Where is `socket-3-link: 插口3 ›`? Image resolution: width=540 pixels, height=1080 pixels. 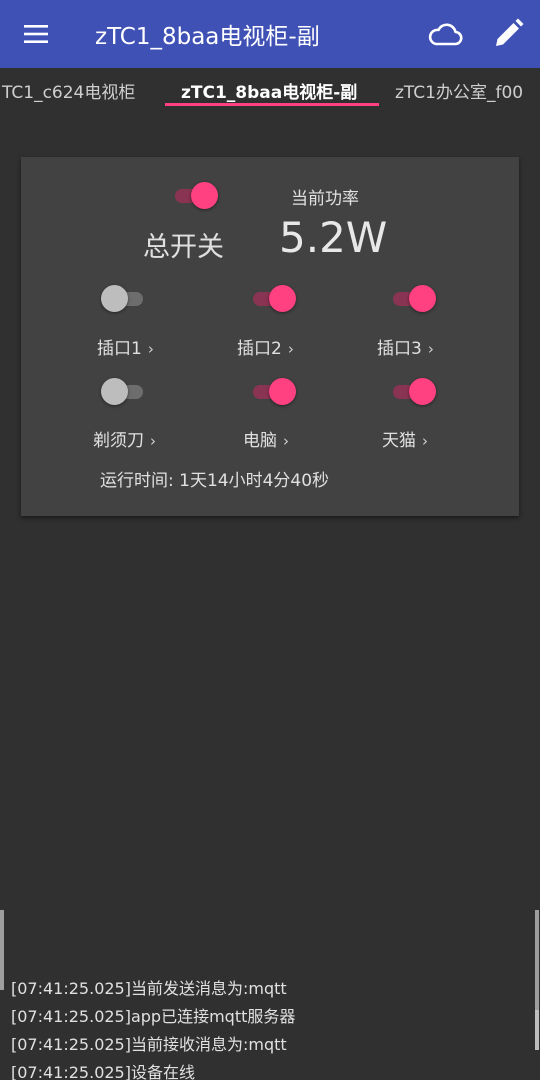 socket-3-link: 插口3 › is located at coordinates (405, 346).